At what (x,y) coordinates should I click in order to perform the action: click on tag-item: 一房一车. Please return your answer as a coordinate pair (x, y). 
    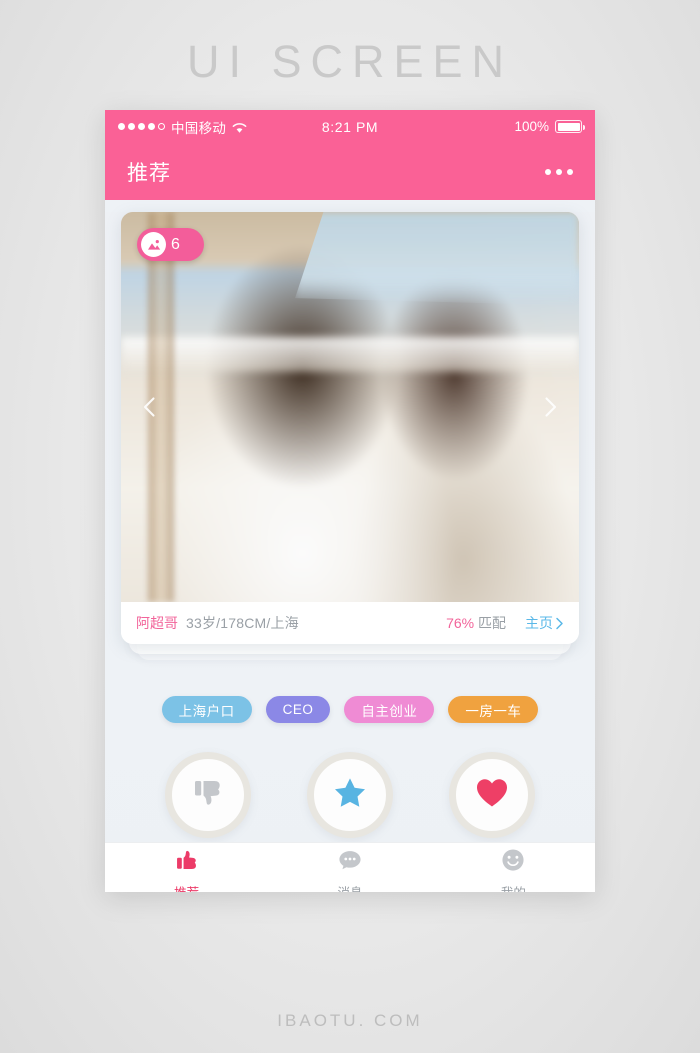
    Looking at the image, I should click on (493, 709).